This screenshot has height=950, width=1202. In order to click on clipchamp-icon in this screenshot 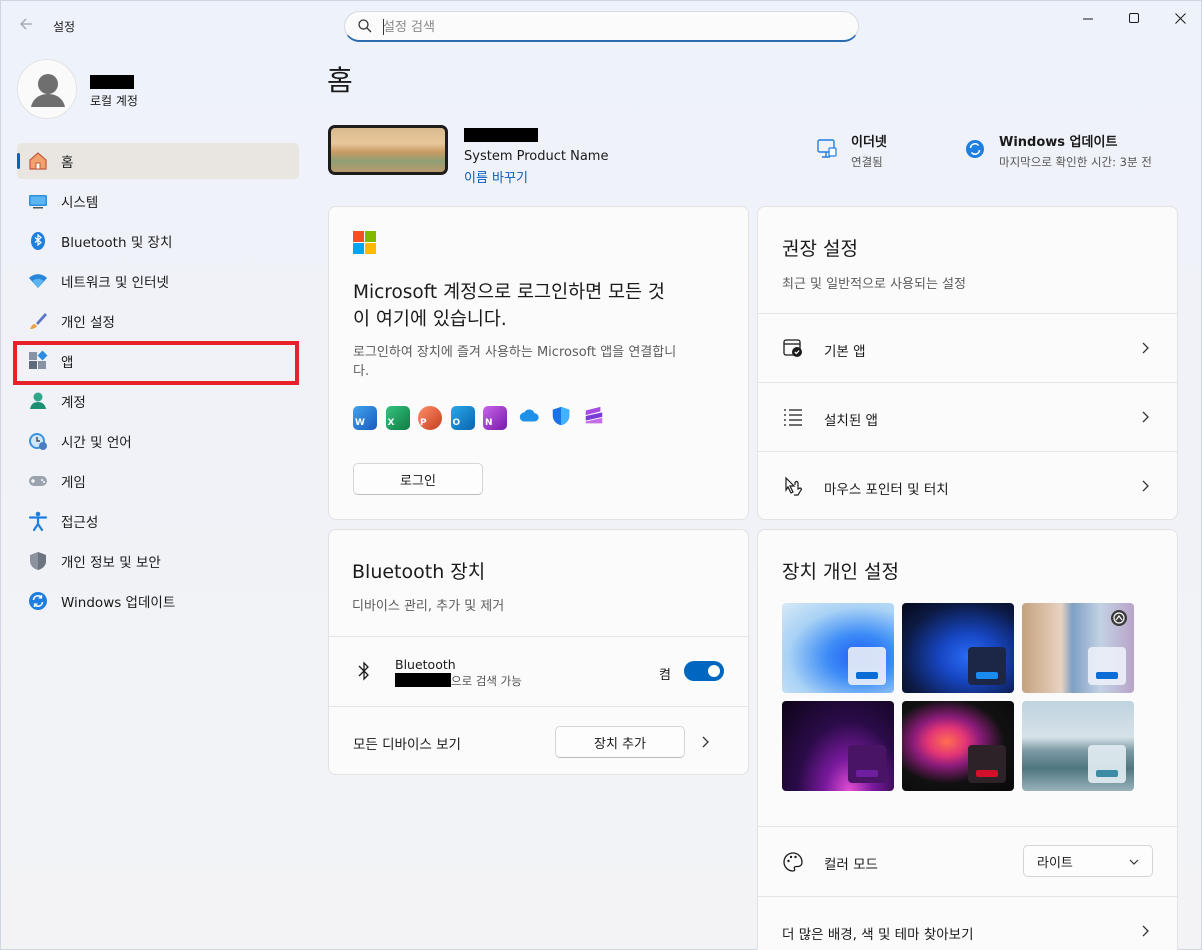, I will do `click(593, 418)`.